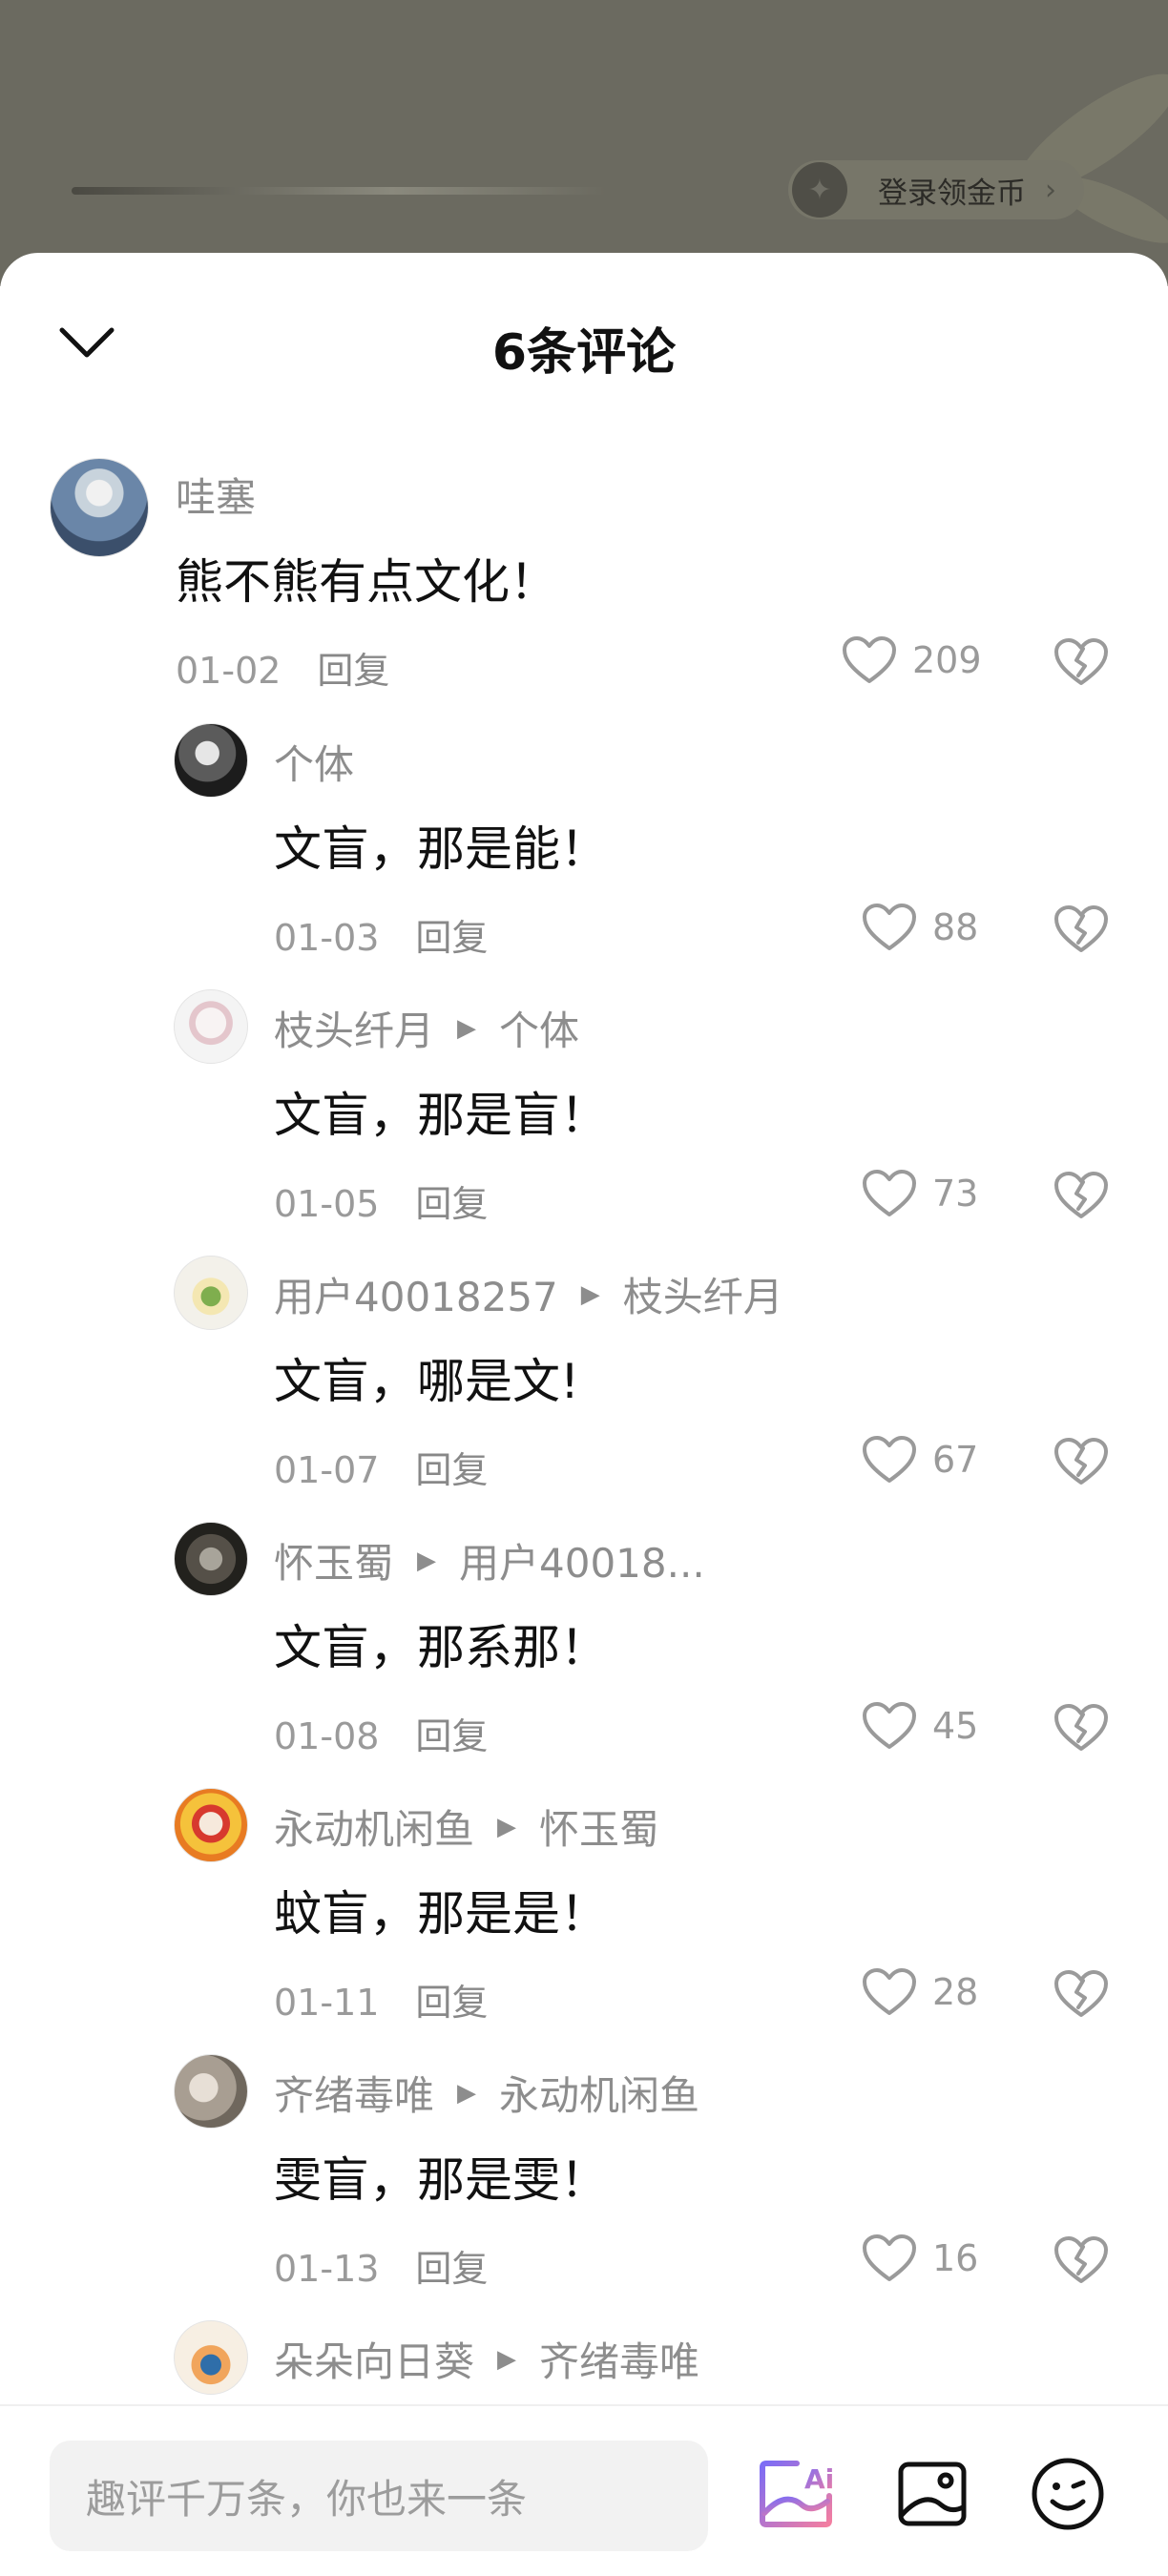 The height and width of the screenshot is (2576, 1168). I want to click on comment-date: 01-03, so click(327, 938).